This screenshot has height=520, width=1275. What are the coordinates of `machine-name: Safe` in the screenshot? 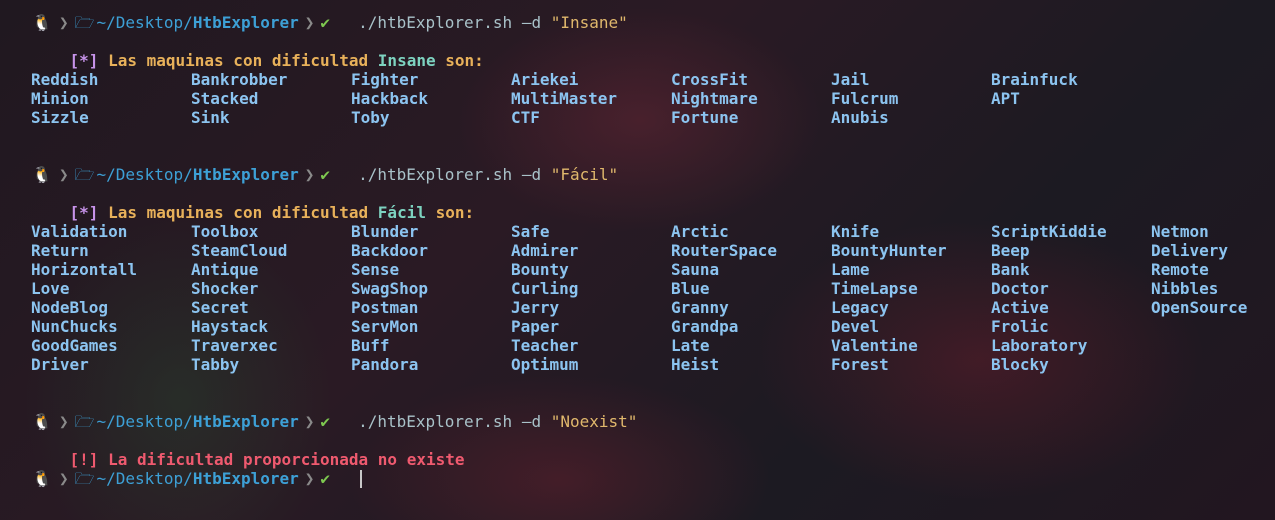 It's located at (530, 231).